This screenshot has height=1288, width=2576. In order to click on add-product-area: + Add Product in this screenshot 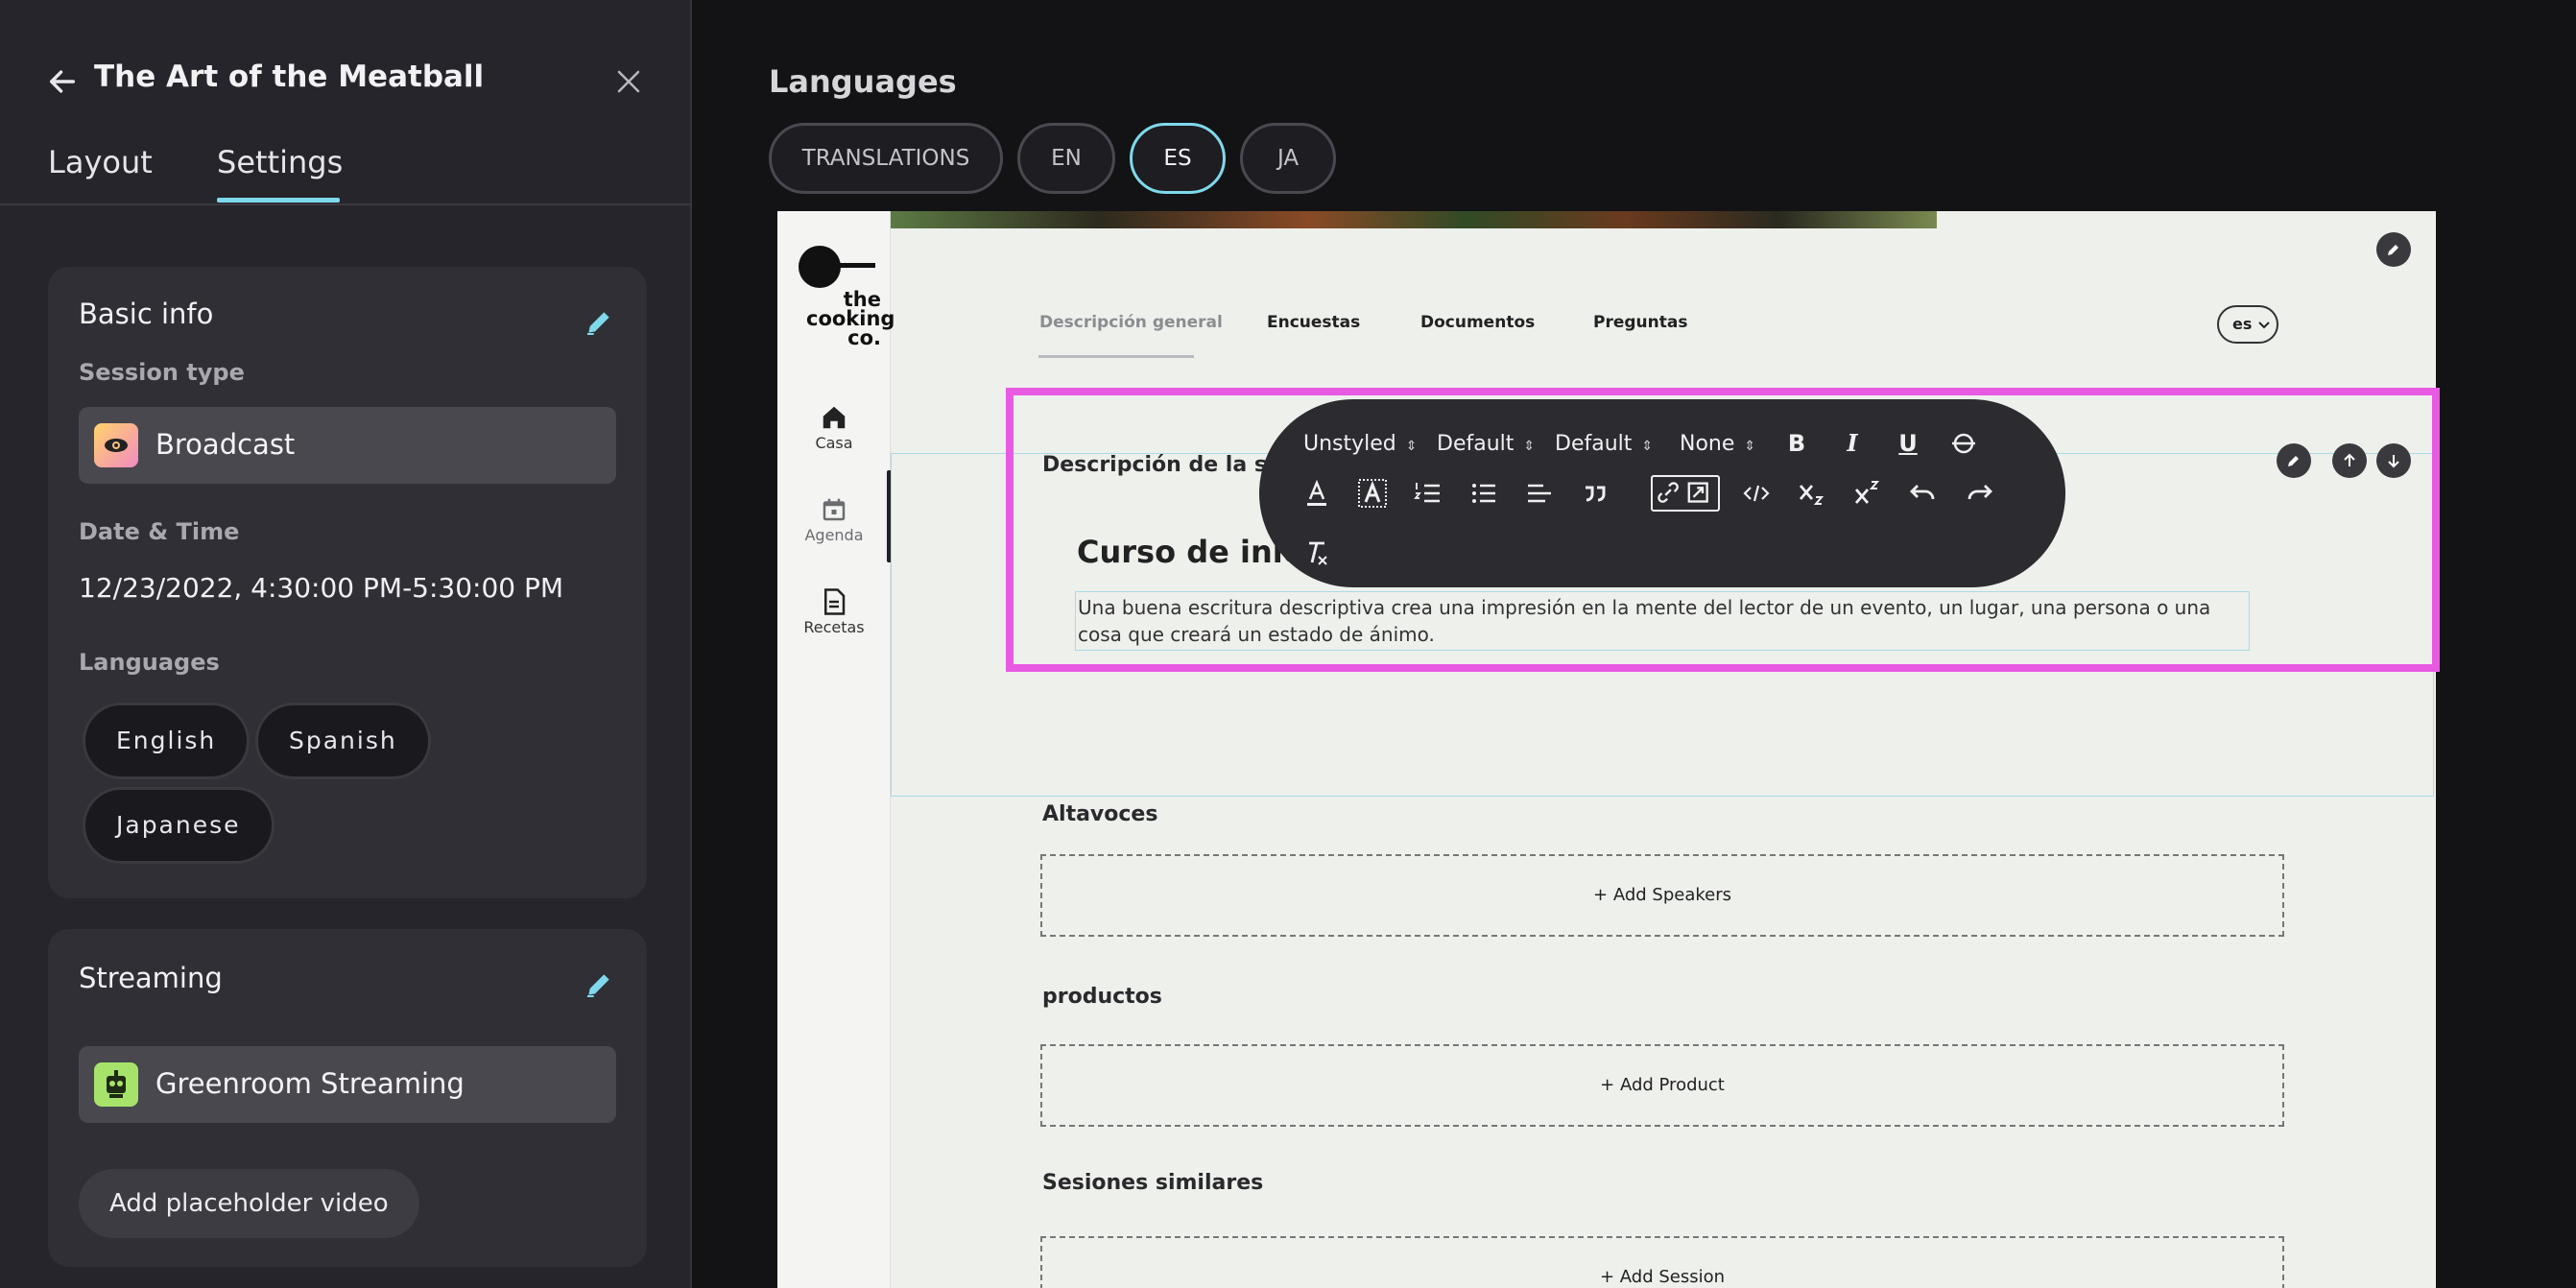, I will do `click(1662, 1085)`.